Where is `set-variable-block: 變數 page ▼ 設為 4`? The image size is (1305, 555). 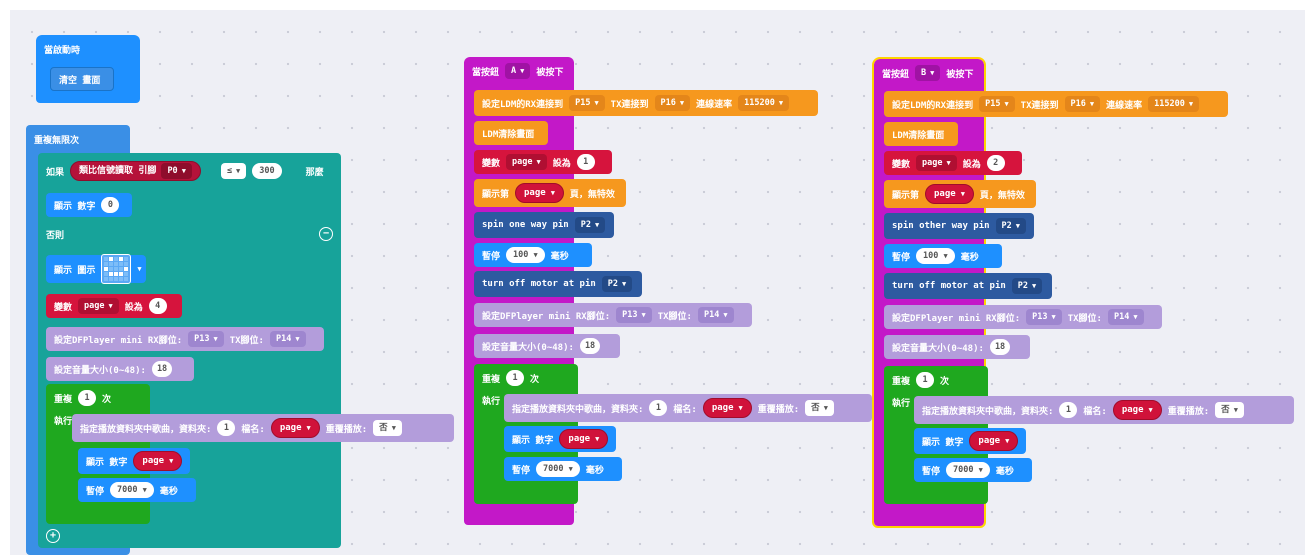
set-variable-block: 變數 page ▼ 設為 4 is located at coordinates (114, 306).